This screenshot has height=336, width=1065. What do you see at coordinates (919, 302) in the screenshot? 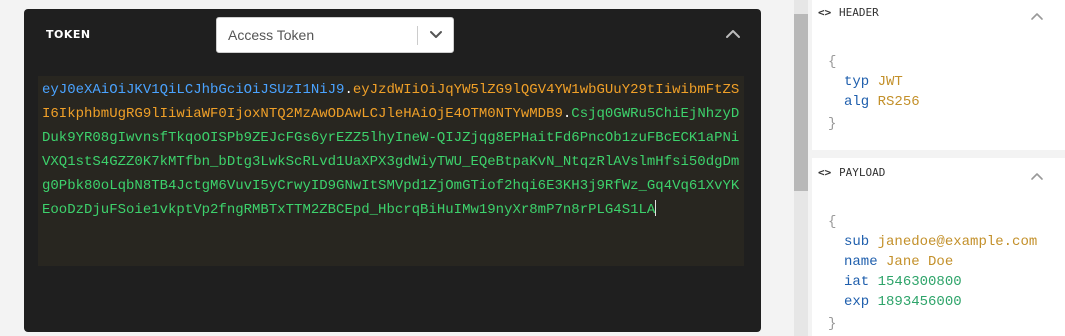
I see `json-value: 1893456000` at bounding box center [919, 302].